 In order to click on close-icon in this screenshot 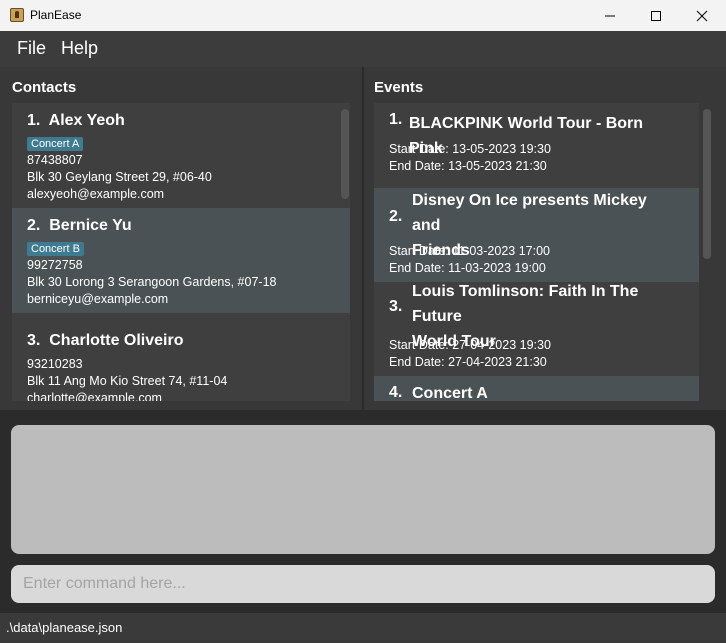, I will do `click(702, 15)`.